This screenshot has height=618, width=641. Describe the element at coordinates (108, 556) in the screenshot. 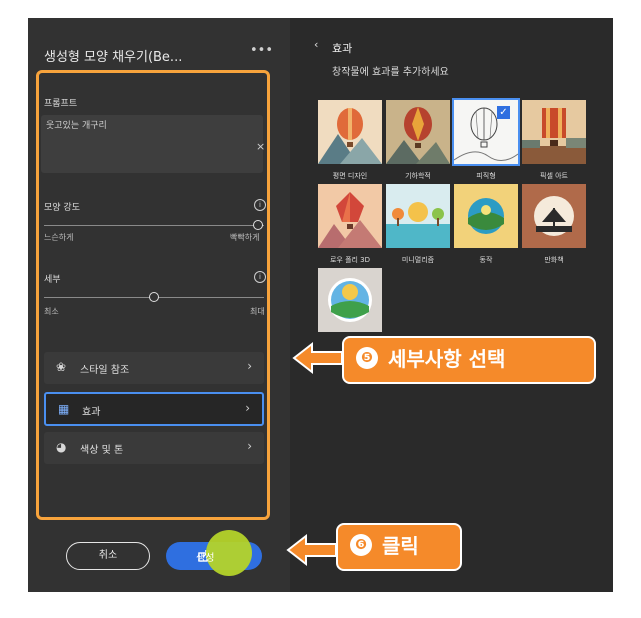

I see `cancel-button: 취소` at that location.